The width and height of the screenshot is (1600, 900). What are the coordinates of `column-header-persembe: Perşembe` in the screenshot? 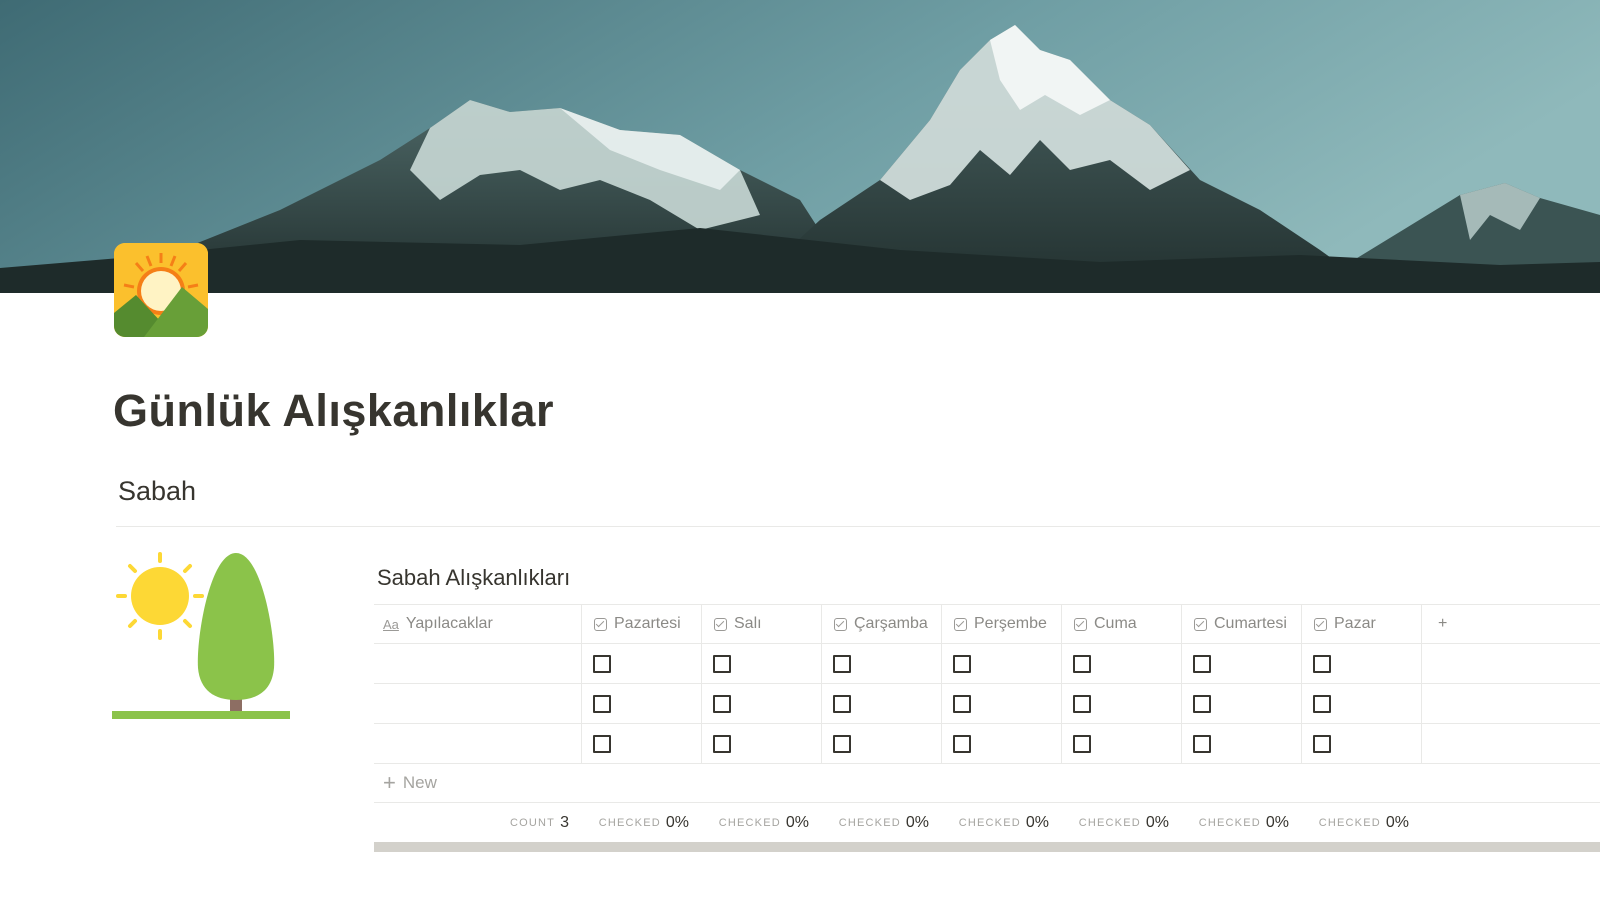 It's located at (1001, 624).